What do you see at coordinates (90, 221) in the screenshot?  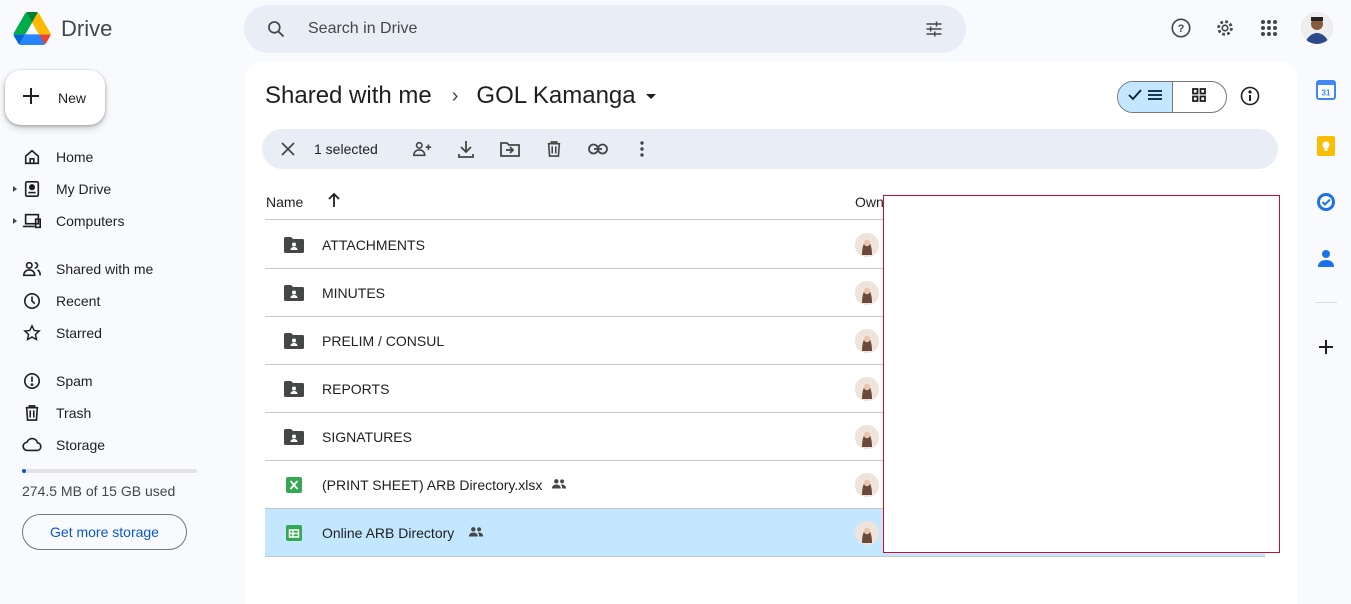 I see `sidebar-item-label: Computers` at bounding box center [90, 221].